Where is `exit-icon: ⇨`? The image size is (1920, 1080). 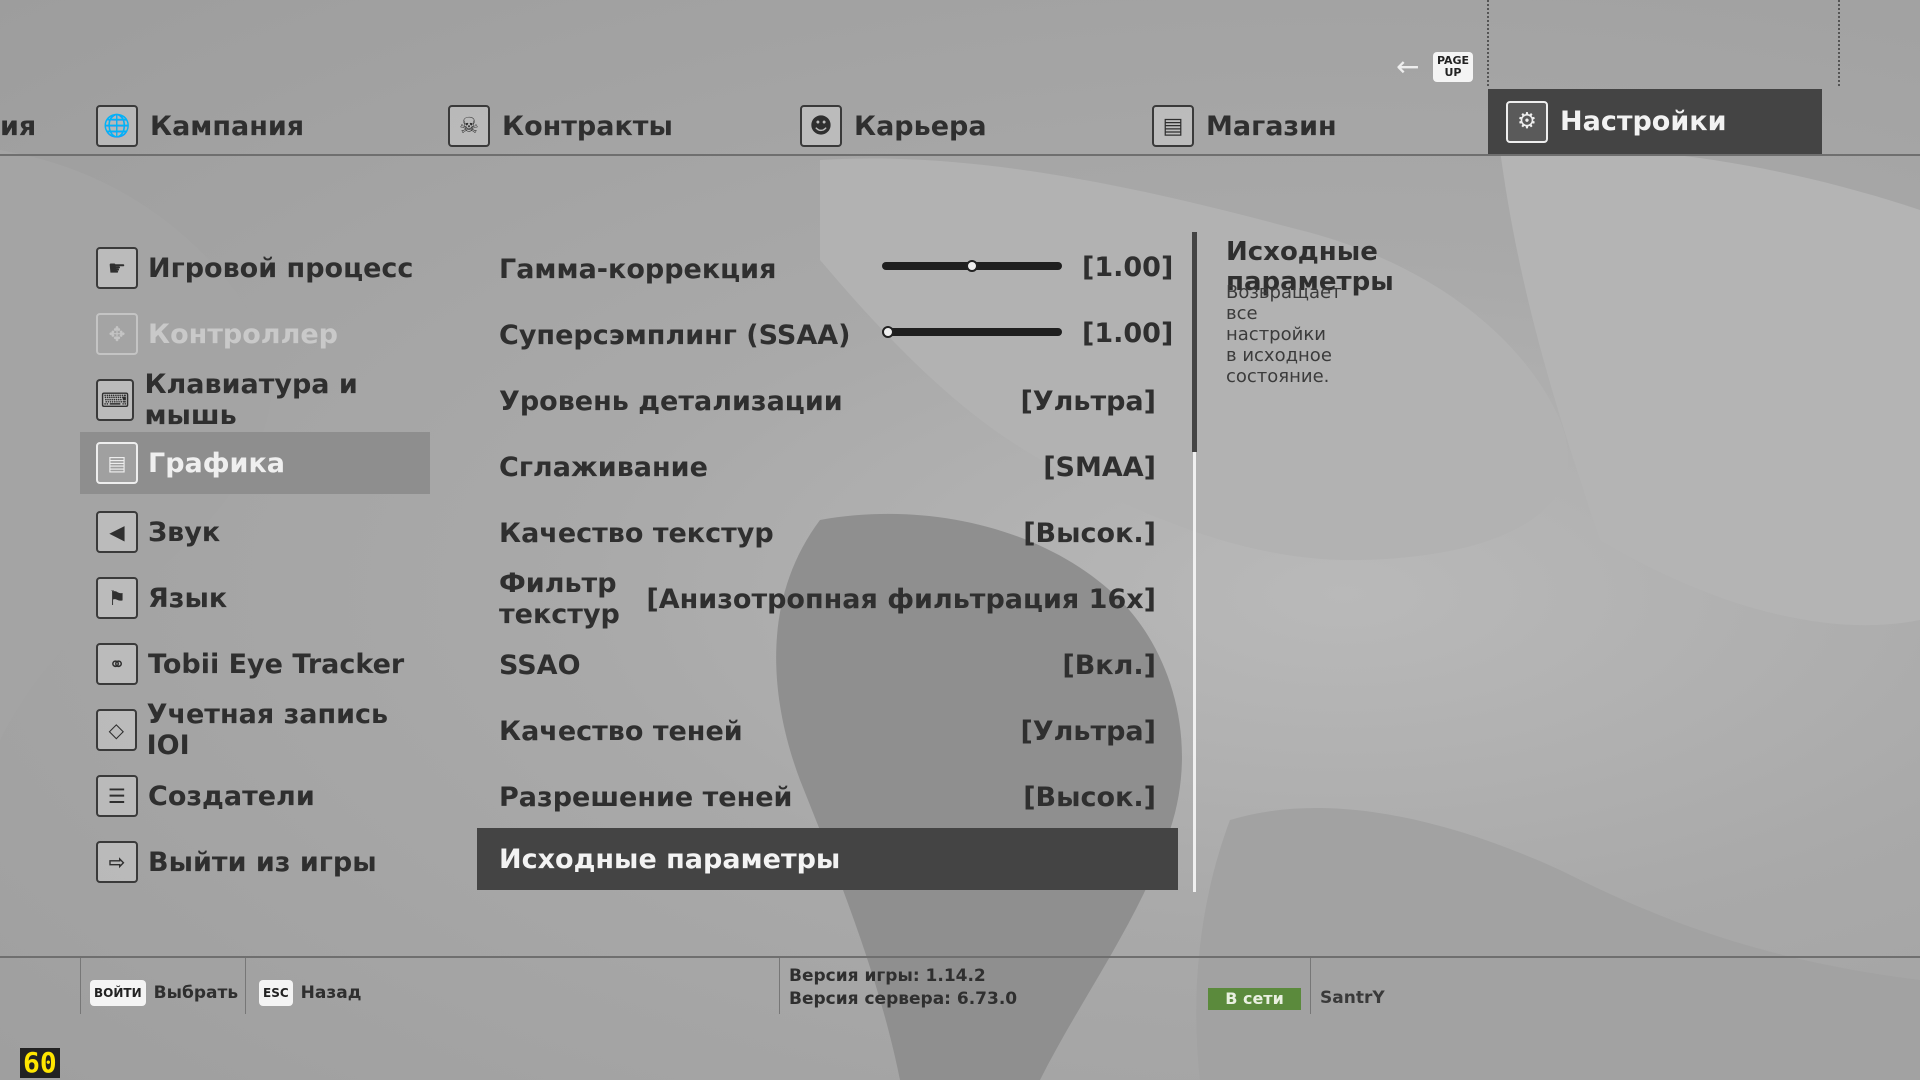
exit-icon: ⇨ is located at coordinates (117, 862).